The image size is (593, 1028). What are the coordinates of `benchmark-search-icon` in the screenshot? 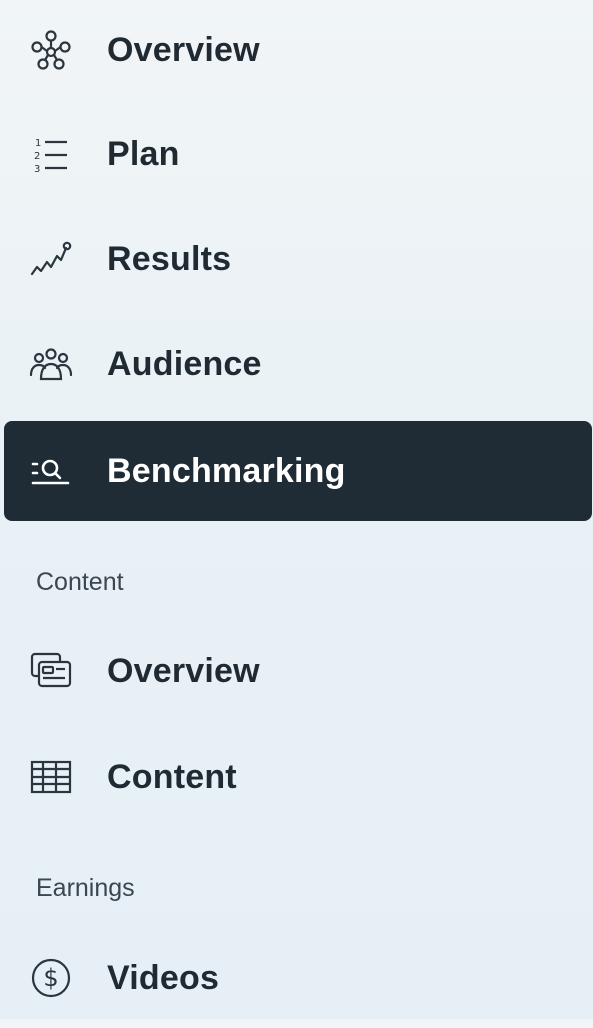 It's located at (51, 471).